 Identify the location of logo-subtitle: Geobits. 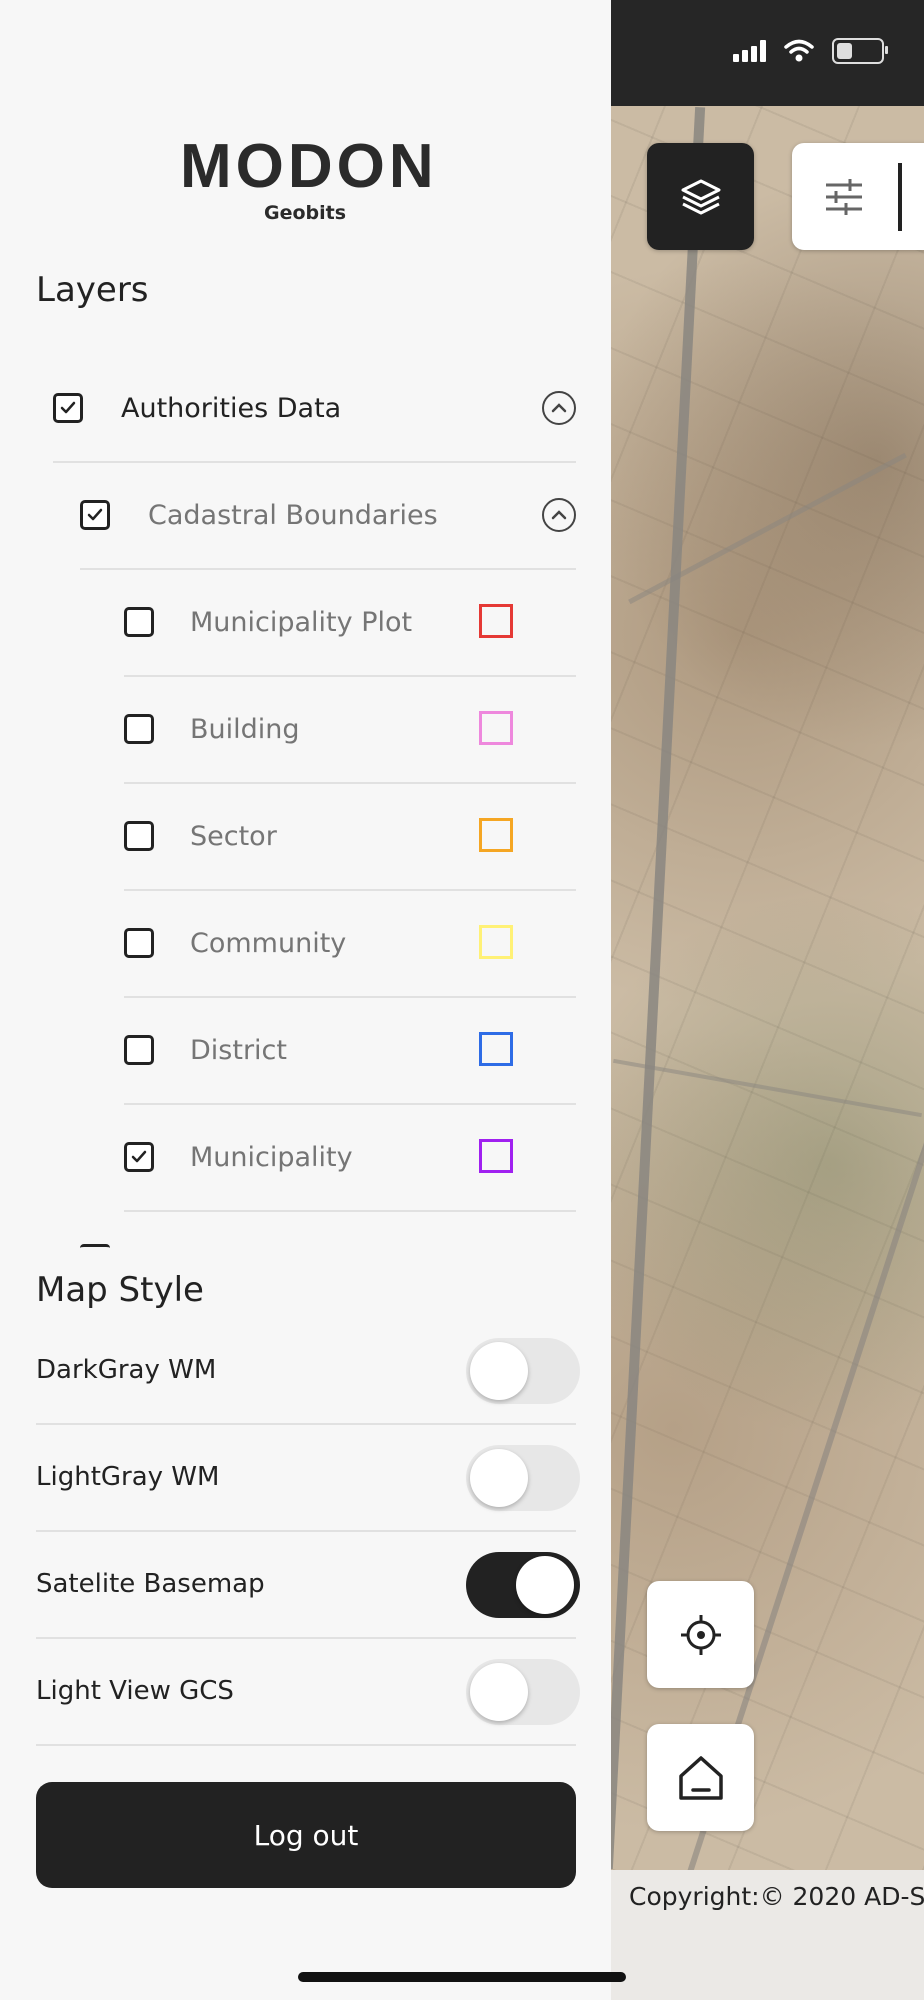
(305, 213).